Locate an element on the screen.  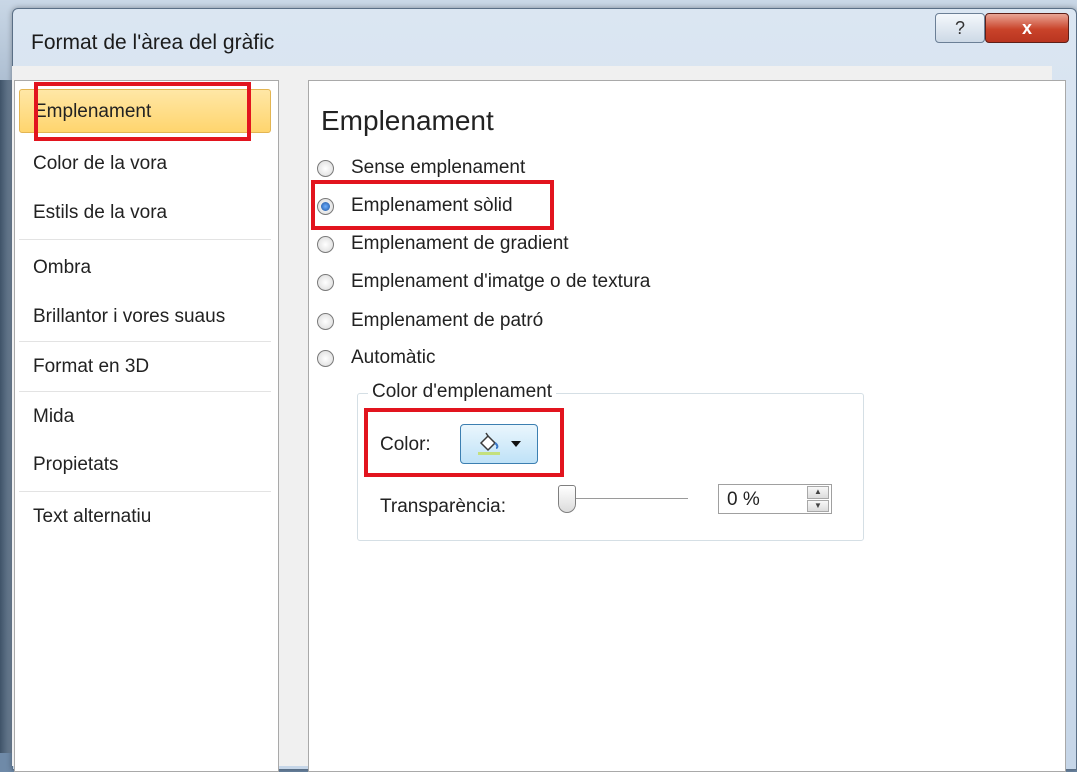
option-label: Emplenament d'imatge o de textura is located at coordinates (501, 281).